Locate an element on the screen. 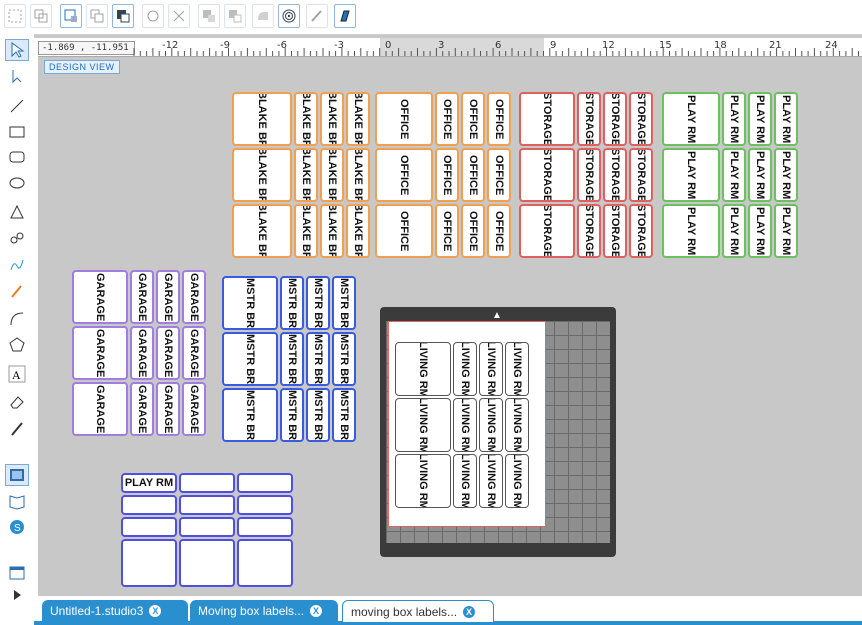 The height and width of the screenshot is (625, 862). polygon-icon is located at coordinates (17, 212).